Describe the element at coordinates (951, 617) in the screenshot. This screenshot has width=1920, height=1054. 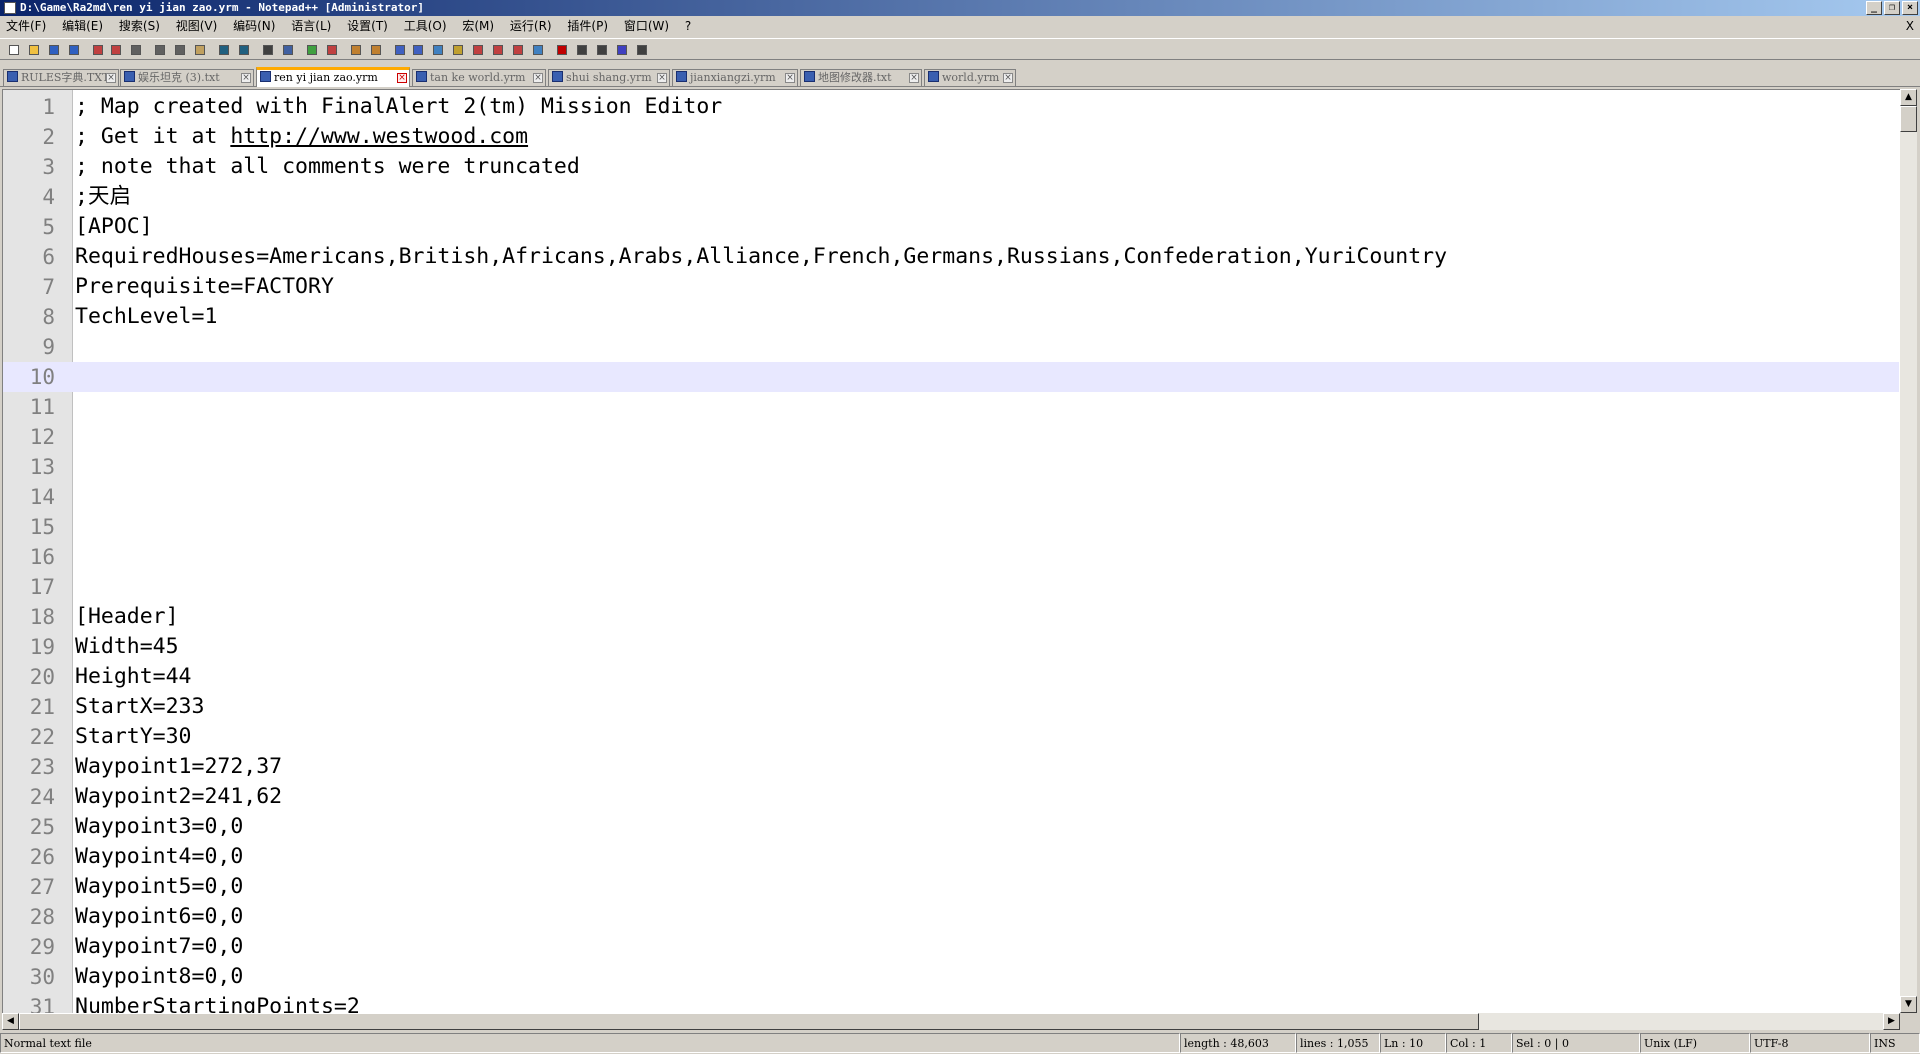
I see `code-line: 18 [Header]` at that location.